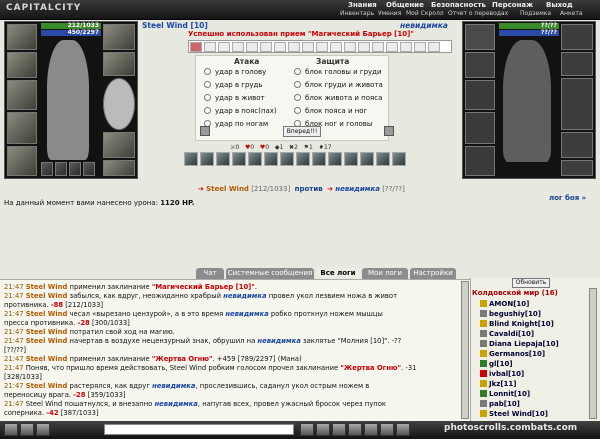 The image size is (600, 439). Describe the element at coordinates (514, 414) in the screenshot. I see `online-user: Steel Wind[10]` at that location.